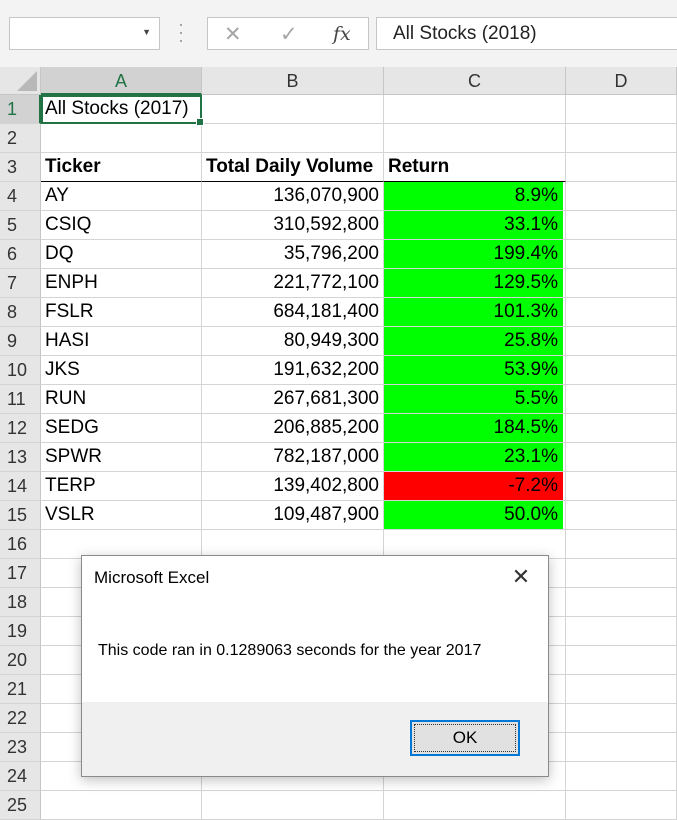 The width and height of the screenshot is (677, 820). Describe the element at coordinates (20, 196) in the screenshot. I see `row-header-4: 4` at that location.